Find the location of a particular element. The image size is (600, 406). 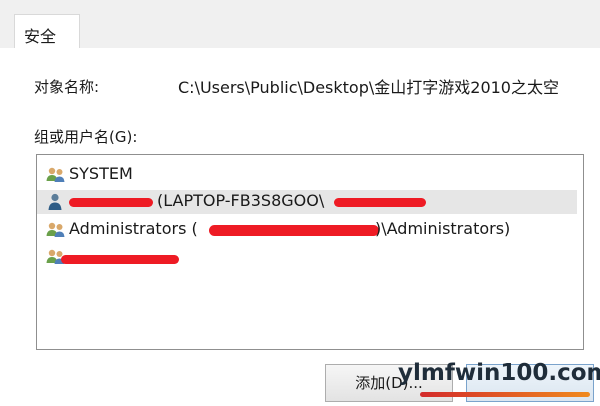

tab-security-label: 安全 is located at coordinates (40, 36).